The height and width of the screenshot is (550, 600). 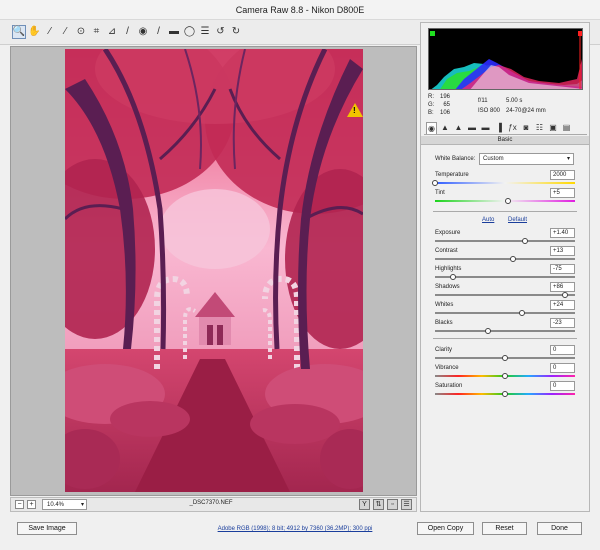 What do you see at coordinates (505, 331) in the screenshot?
I see `blacks-slider-track` at bounding box center [505, 331].